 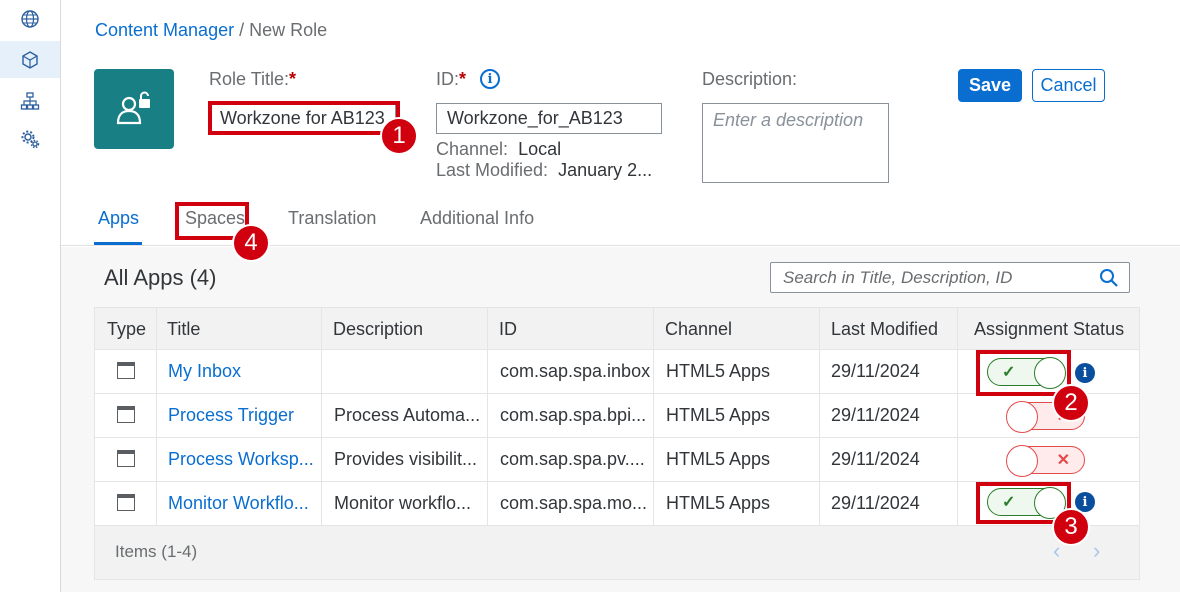 I want to click on column-header-description: Description, so click(x=378, y=329).